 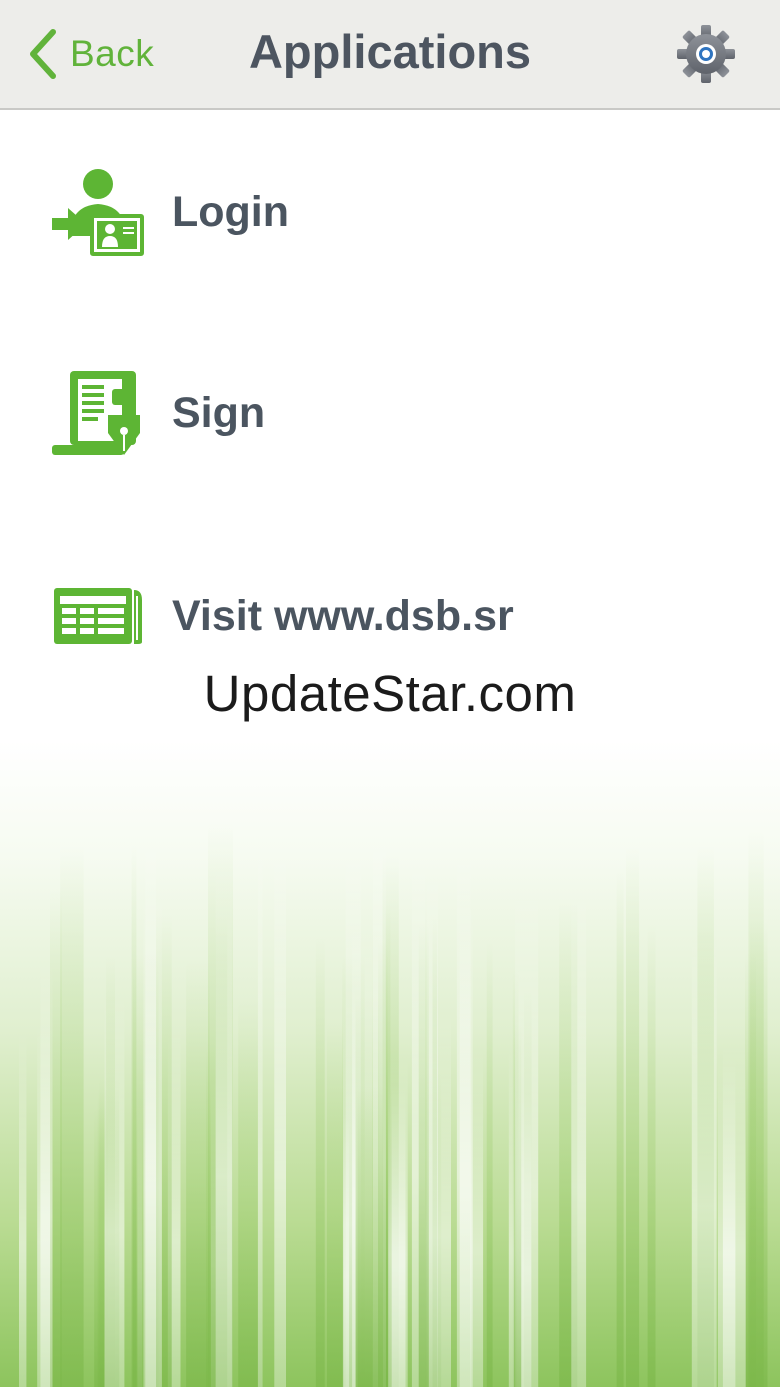 What do you see at coordinates (390, 51) in the screenshot?
I see `page-title: Applications` at bounding box center [390, 51].